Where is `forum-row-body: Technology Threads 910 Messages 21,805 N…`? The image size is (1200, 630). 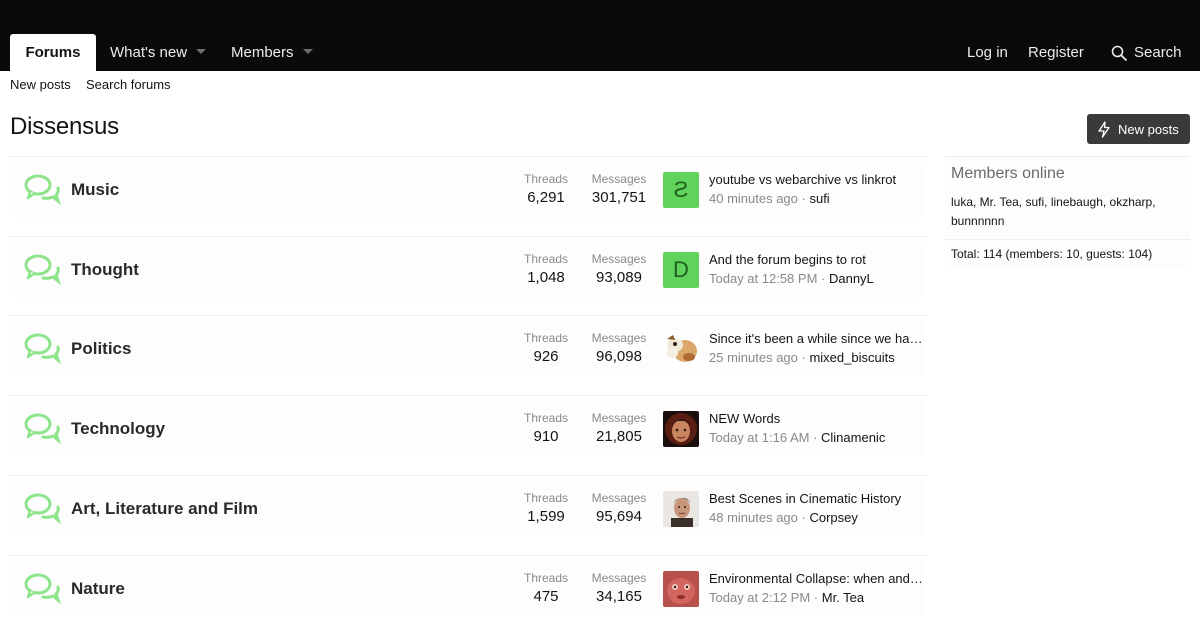
forum-row-body: Technology Threads 910 Messages 21,805 N… is located at coordinates (469, 428).